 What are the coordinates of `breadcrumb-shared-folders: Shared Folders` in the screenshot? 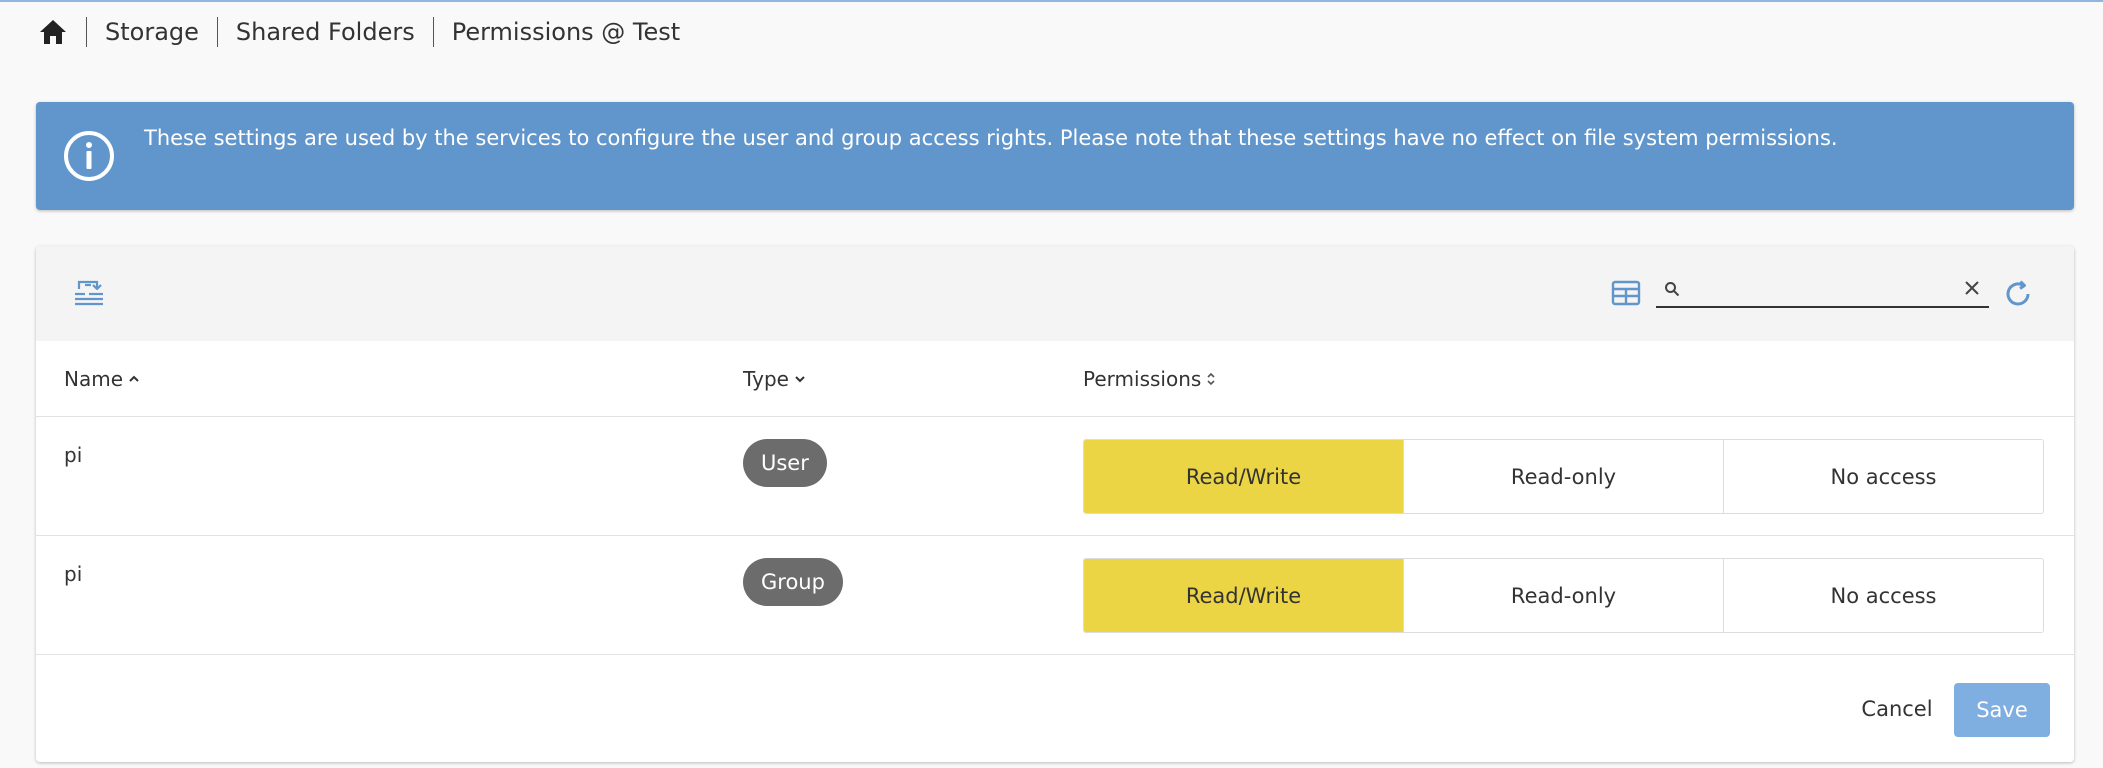 It's located at (325, 32).